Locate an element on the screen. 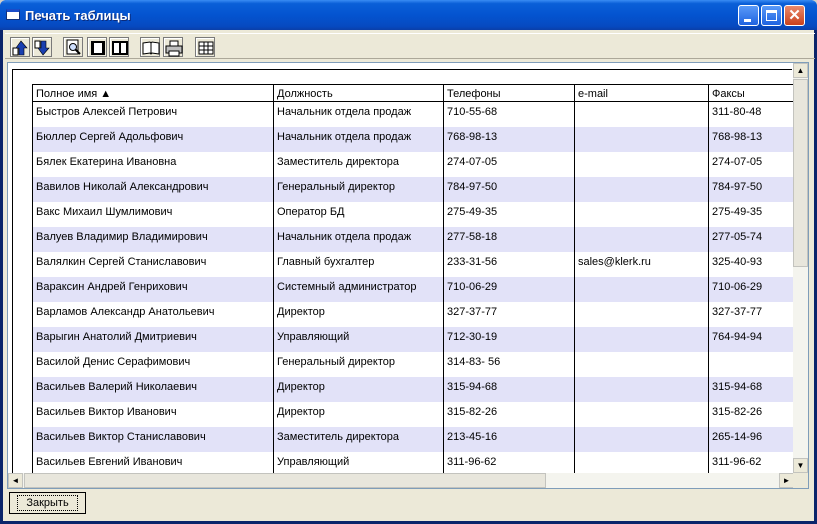  scroll-left-button: ◄ is located at coordinates (15, 480).